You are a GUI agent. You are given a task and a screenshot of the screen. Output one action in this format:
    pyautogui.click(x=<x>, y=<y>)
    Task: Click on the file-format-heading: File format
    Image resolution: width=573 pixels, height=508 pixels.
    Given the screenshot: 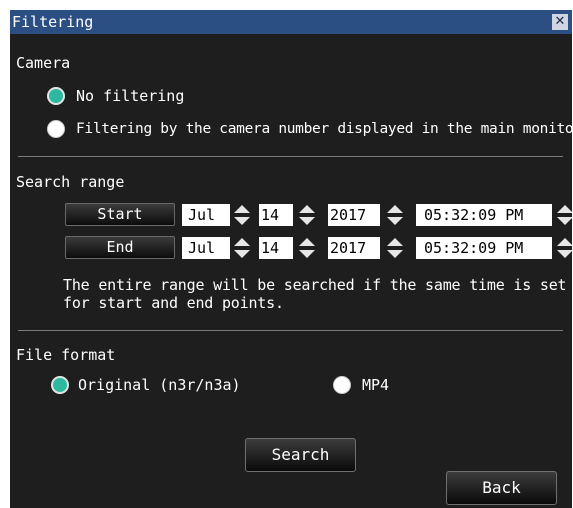 What is the action you would take?
    pyautogui.click(x=66, y=355)
    